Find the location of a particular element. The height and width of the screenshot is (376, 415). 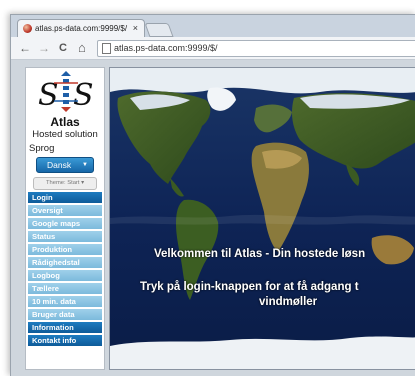

home-icon: ⌂ is located at coordinates (82, 48).